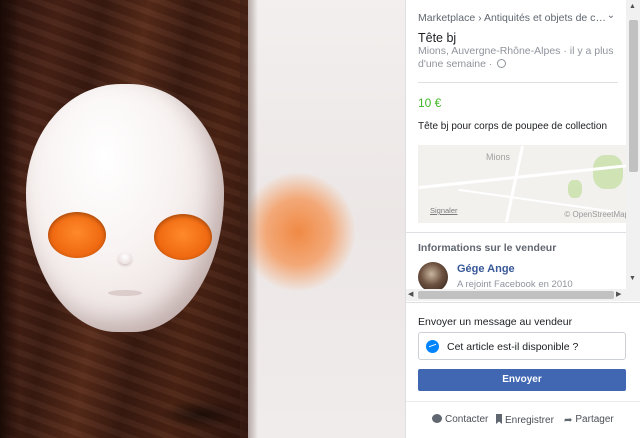 The width and height of the screenshot is (640, 438). I want to click on horizontal-scrollbar: ◀ ▶, so click(523, 295).